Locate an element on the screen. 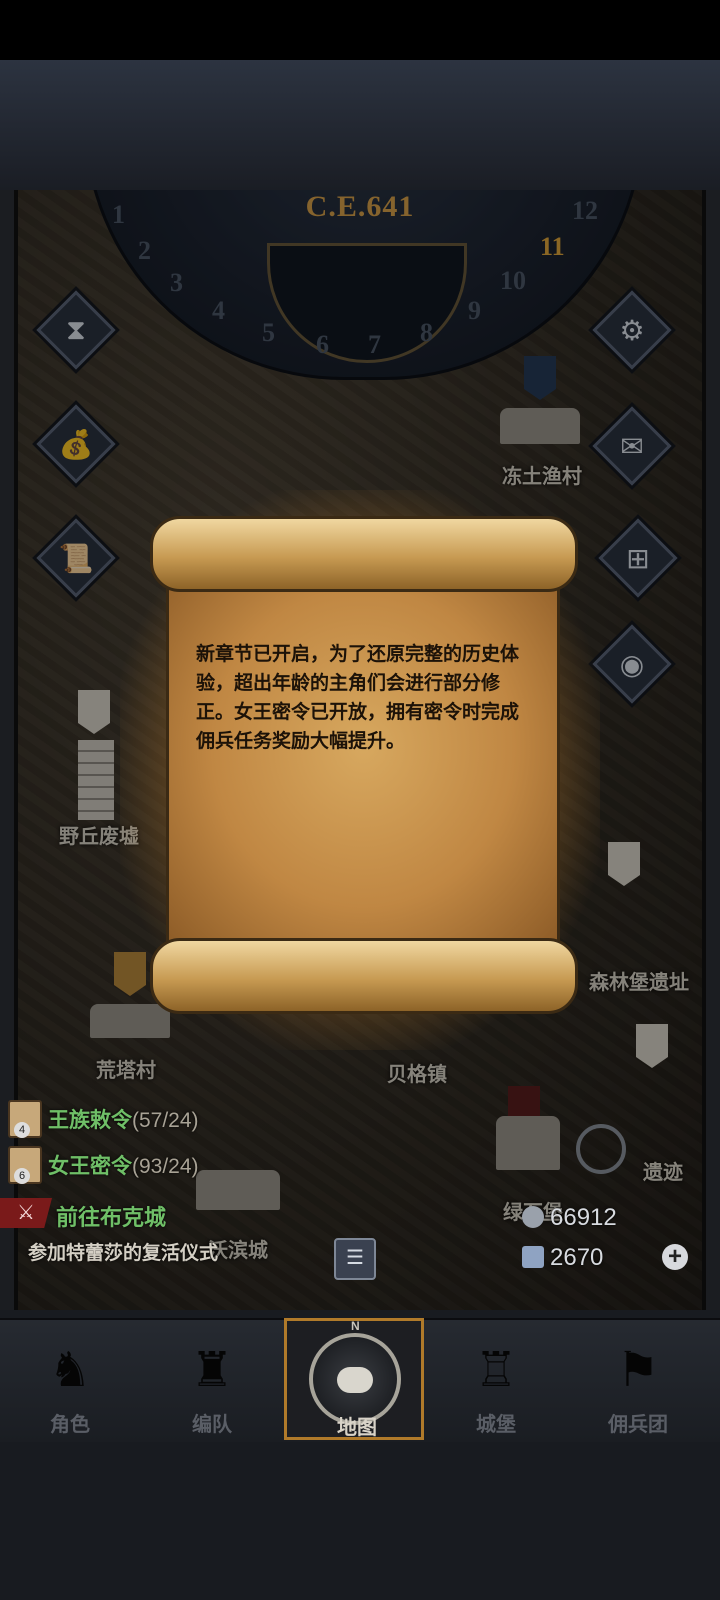  queen-decree-name: 女王密令 is located at coordinates (90, 1166).